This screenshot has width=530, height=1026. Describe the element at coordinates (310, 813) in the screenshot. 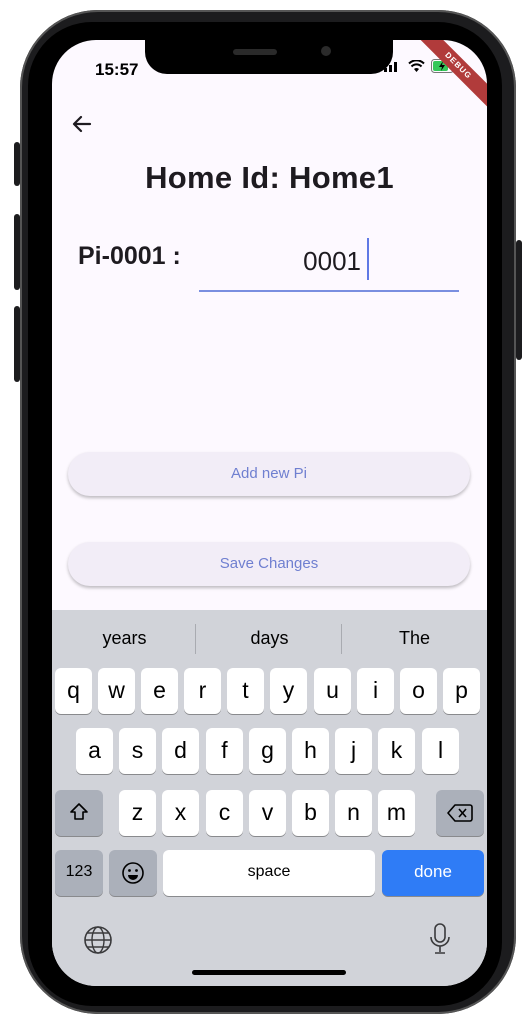

I see `key-b: b` at that location.